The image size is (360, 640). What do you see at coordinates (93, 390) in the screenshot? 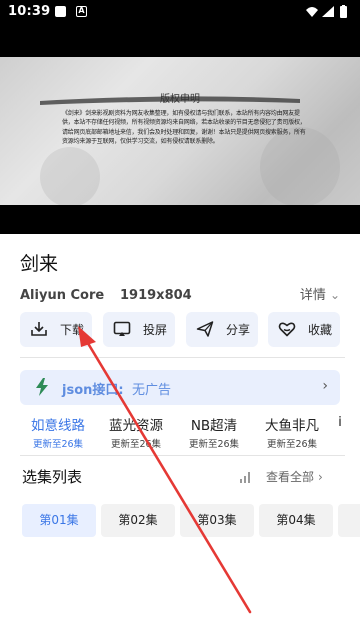
I see `source-label: json接口:` at bounding box center [93, 390].